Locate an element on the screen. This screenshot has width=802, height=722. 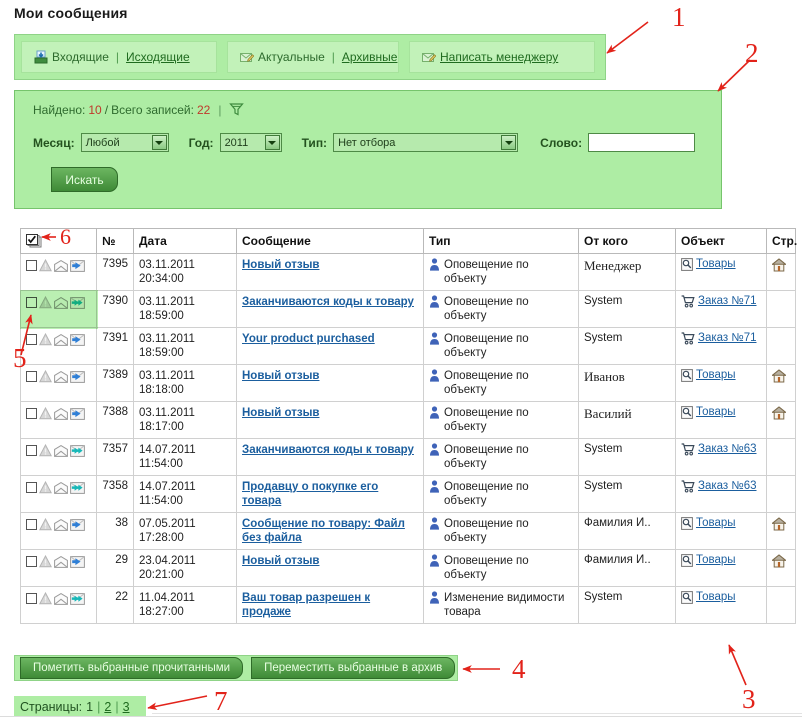
header-select-all is located at coordinates (58, 241).